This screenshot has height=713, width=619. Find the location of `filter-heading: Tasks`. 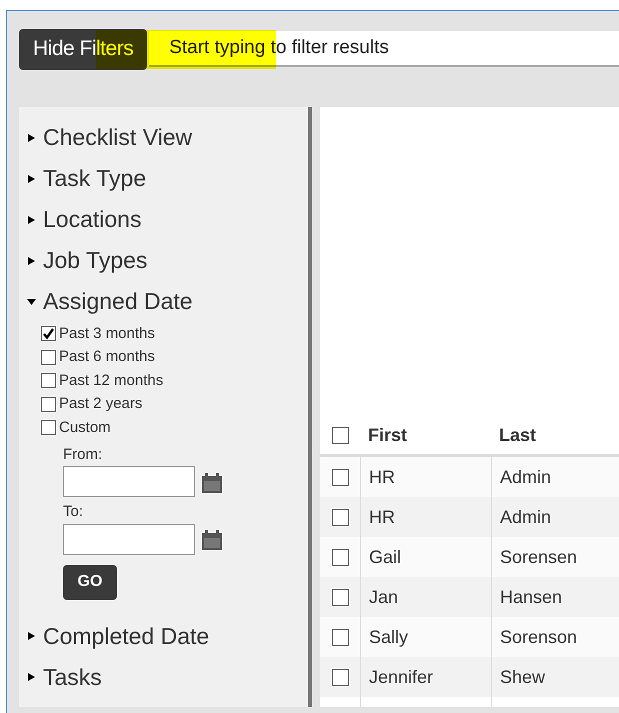

filter-heading: Tasks is located at coordinates (167, 677).